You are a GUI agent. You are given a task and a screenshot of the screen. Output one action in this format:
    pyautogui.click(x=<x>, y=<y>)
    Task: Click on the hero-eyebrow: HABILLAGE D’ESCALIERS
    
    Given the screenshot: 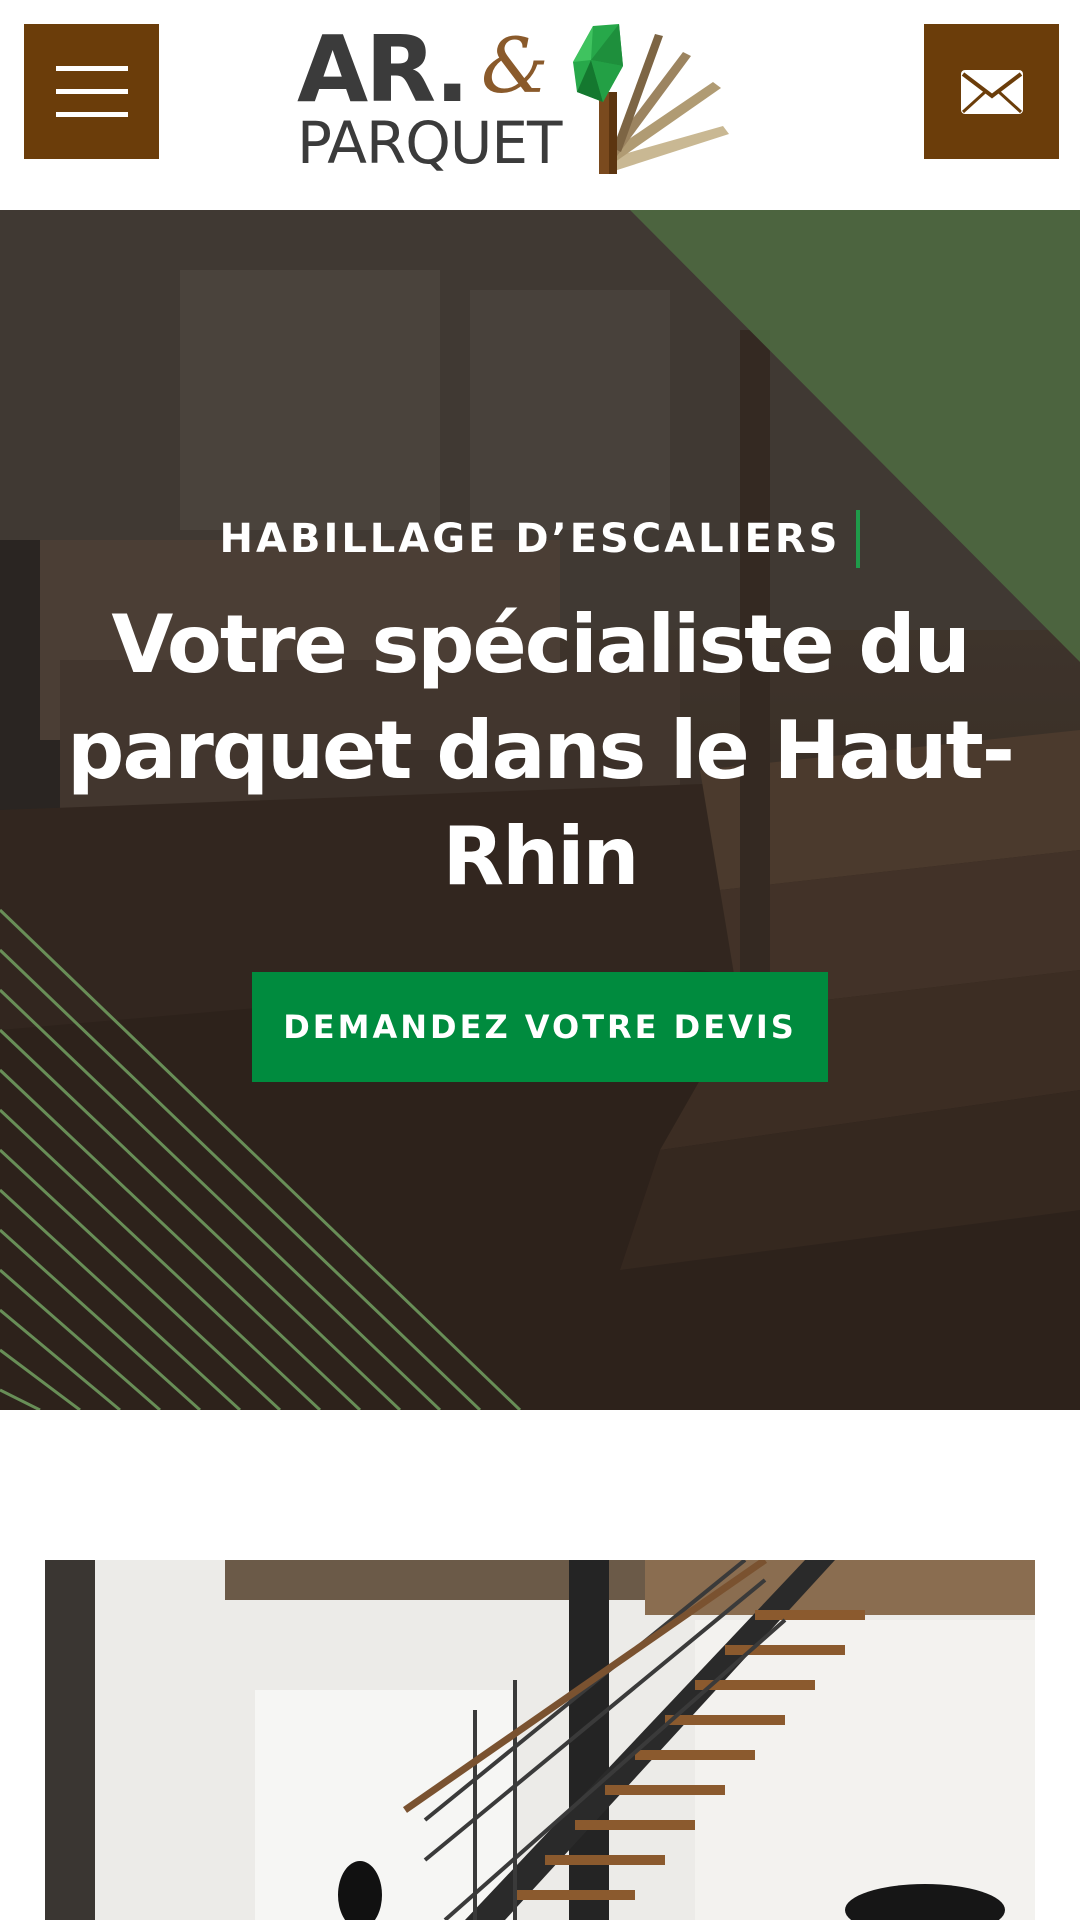 What is the action you would take?
    pyautogui.click(x=540, y=539)
    